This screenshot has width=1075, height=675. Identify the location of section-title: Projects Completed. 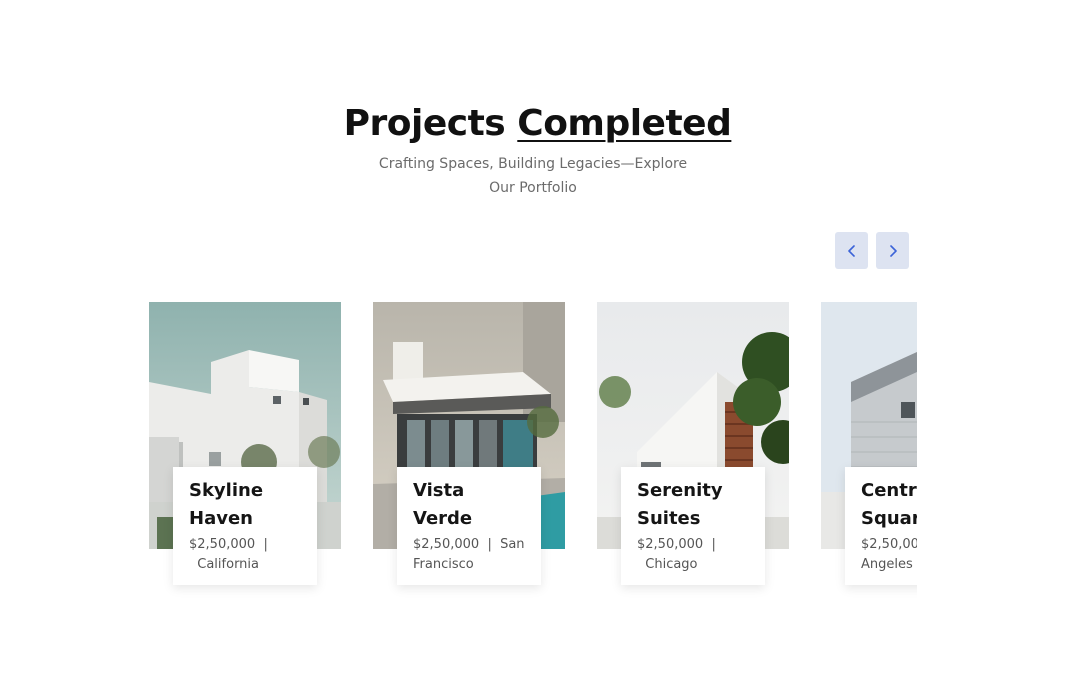
(537, 124).